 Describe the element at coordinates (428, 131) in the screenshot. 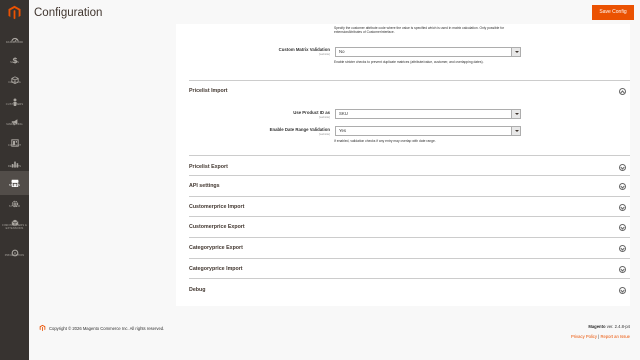

I see `date-range-select: Yes` at that location.